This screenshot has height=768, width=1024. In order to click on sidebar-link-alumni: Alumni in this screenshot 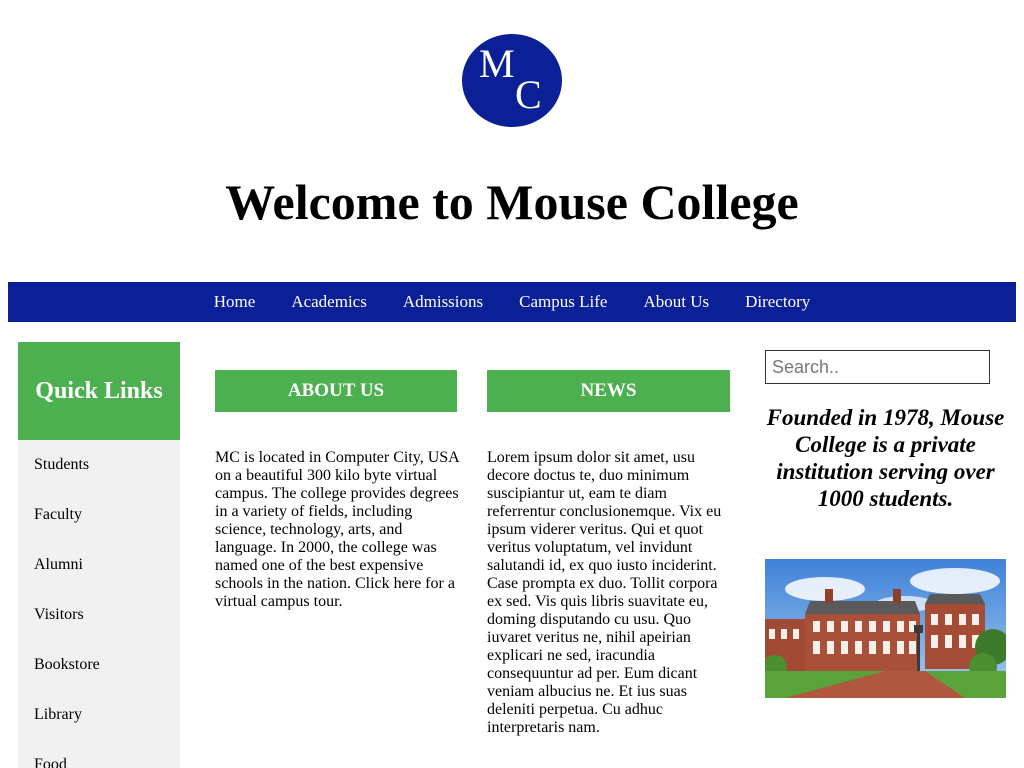, I will do `click(99, 565)`.